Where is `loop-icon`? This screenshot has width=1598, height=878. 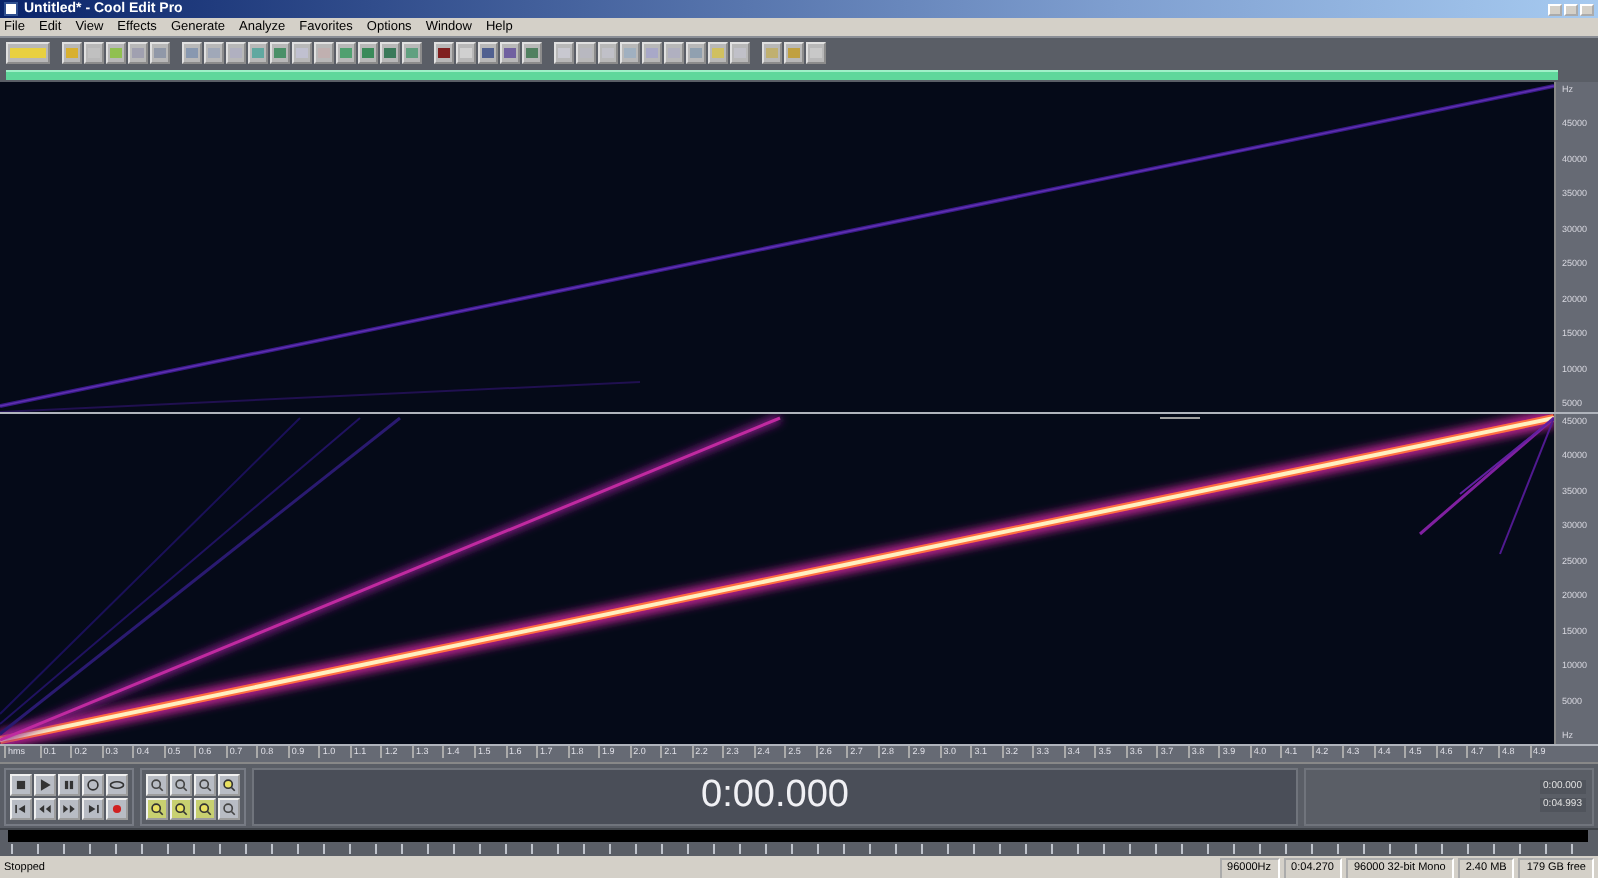 loop-icon is located at coordinates (117, 784).